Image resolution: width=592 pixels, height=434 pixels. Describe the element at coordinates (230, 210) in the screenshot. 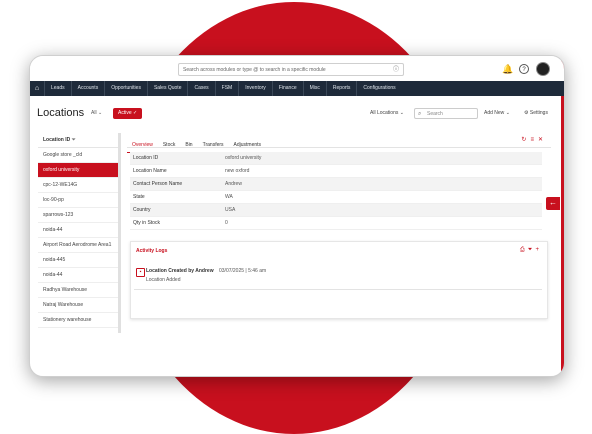

I see `detail-value: USA` at that location.